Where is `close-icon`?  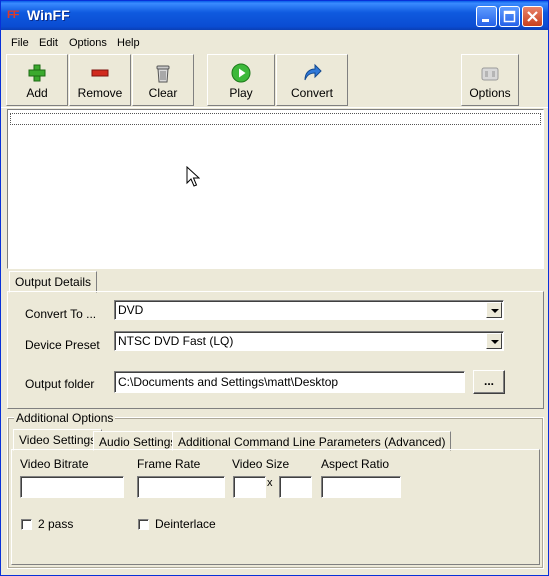
close-icon is located at coordinates (532, 16).